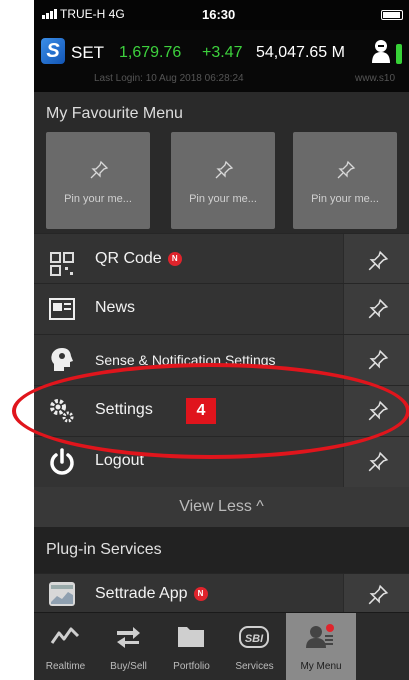 The image size is (409, 680). Describe the element at coordinates (49, 14) in the screenshot. I see `signal-strength-icon` at that location.